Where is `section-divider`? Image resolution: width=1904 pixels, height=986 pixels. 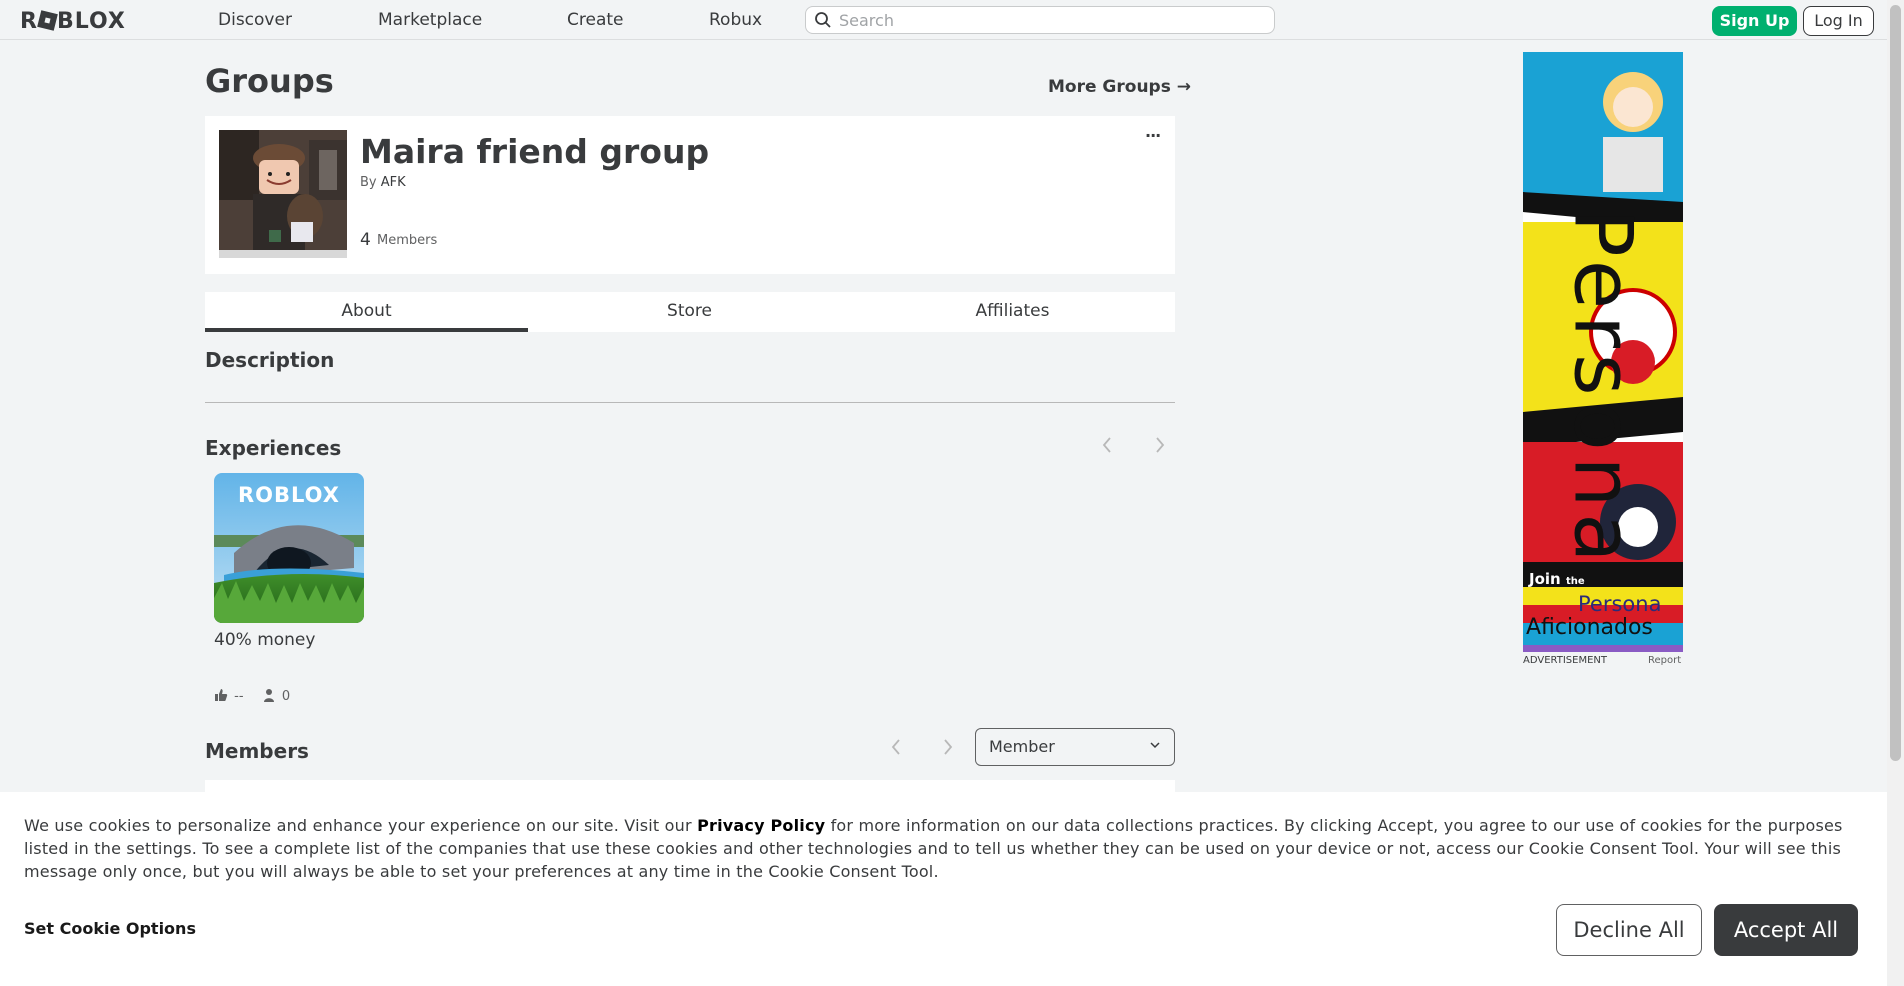 section-divider is located at coordinates (690, 402).